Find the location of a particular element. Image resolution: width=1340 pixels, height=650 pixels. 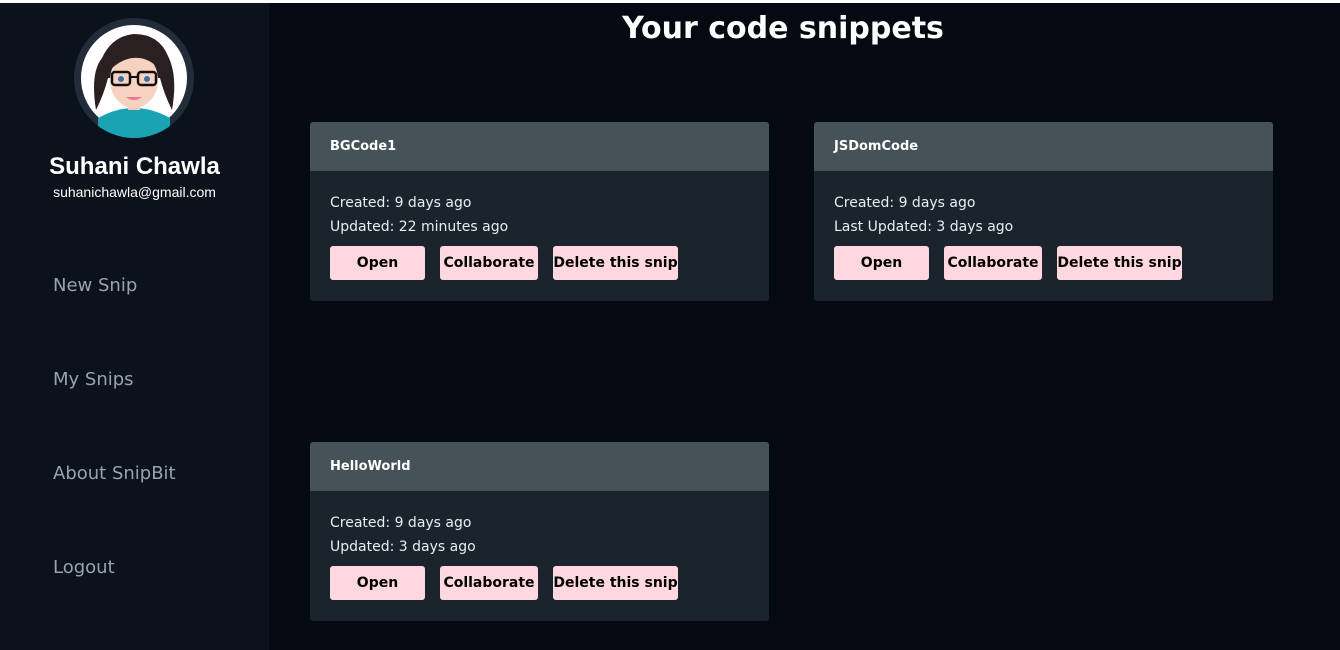

snippet-updated: Updated: 22 minutes ago is located at coordinates (419, 227).